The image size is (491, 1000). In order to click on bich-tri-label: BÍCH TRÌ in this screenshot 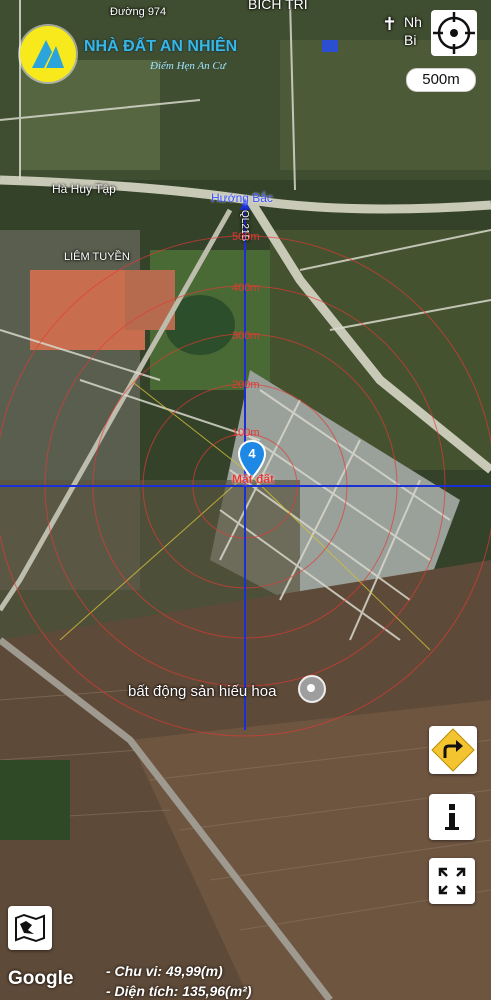, I will do `click(278, 6)`.